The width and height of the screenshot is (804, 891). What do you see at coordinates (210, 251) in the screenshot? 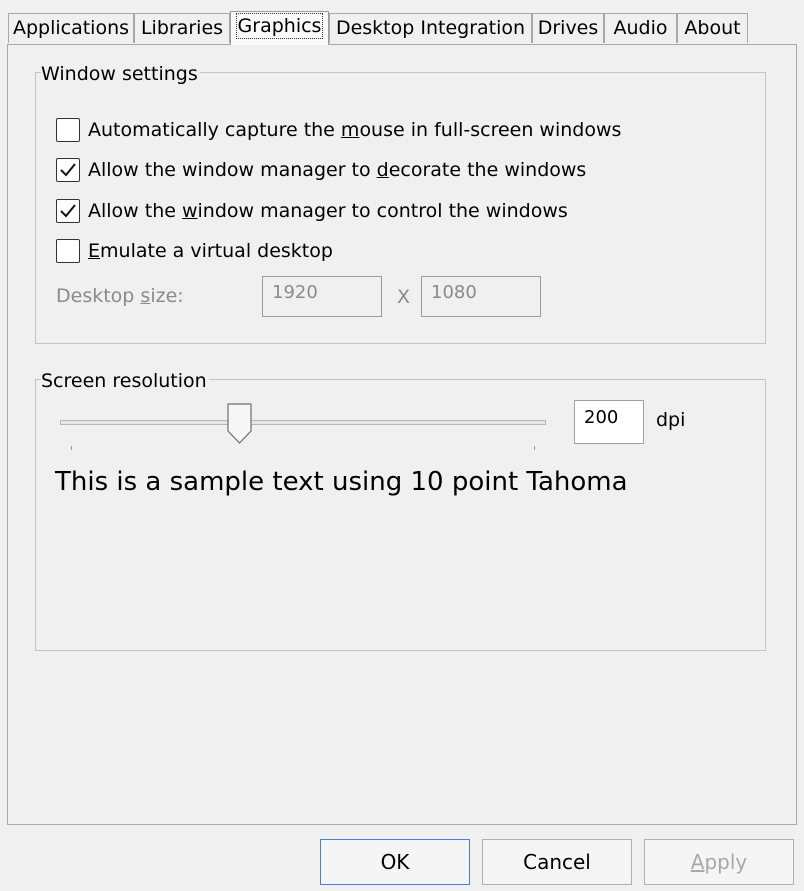
I see `virtual-desktop-label: Emulate a virtual desktop` at bounding box center [210, 251].